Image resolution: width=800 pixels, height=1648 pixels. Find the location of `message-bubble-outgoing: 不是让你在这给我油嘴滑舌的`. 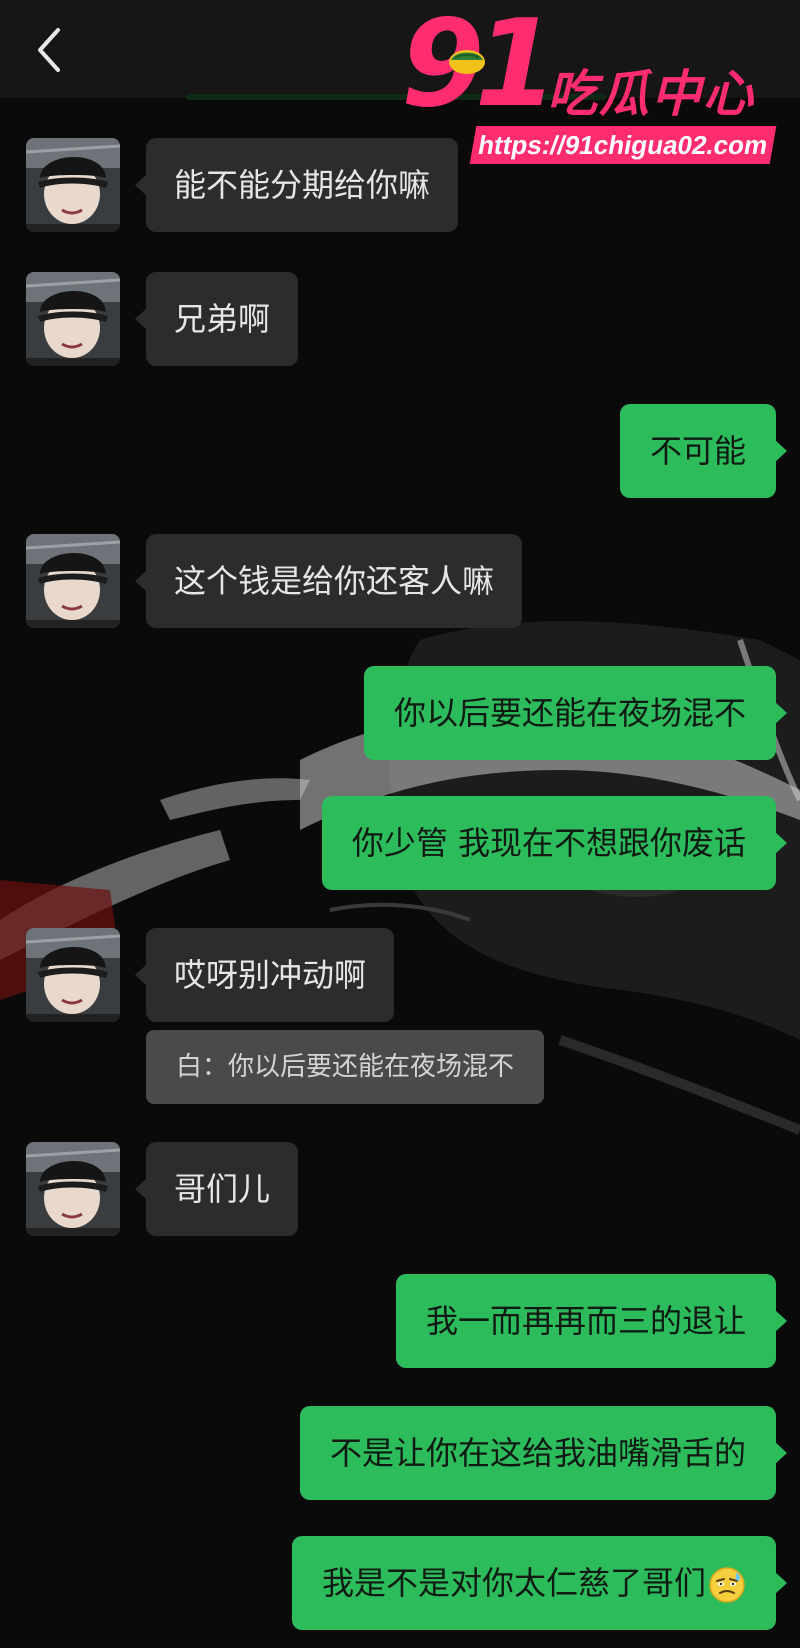

message-bubble-outgoing: 不是让你在这给我油嘴滑舌的 is located at coordinates (543, 1453).